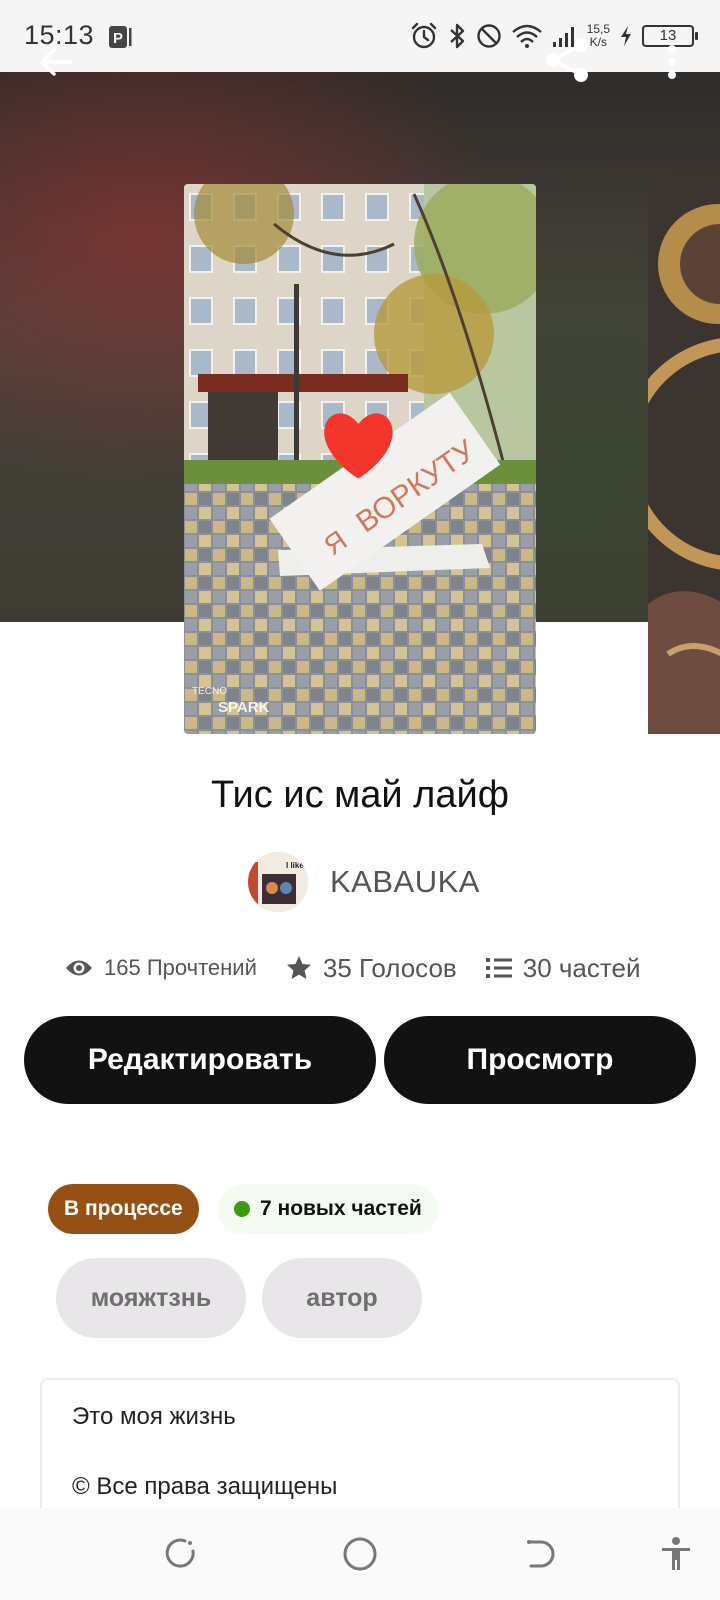 The image size is (720, 1600). What do you see at coordinates (298, 967) in the screenshot?
I see `star-icon` at bounding box center [298, 967].